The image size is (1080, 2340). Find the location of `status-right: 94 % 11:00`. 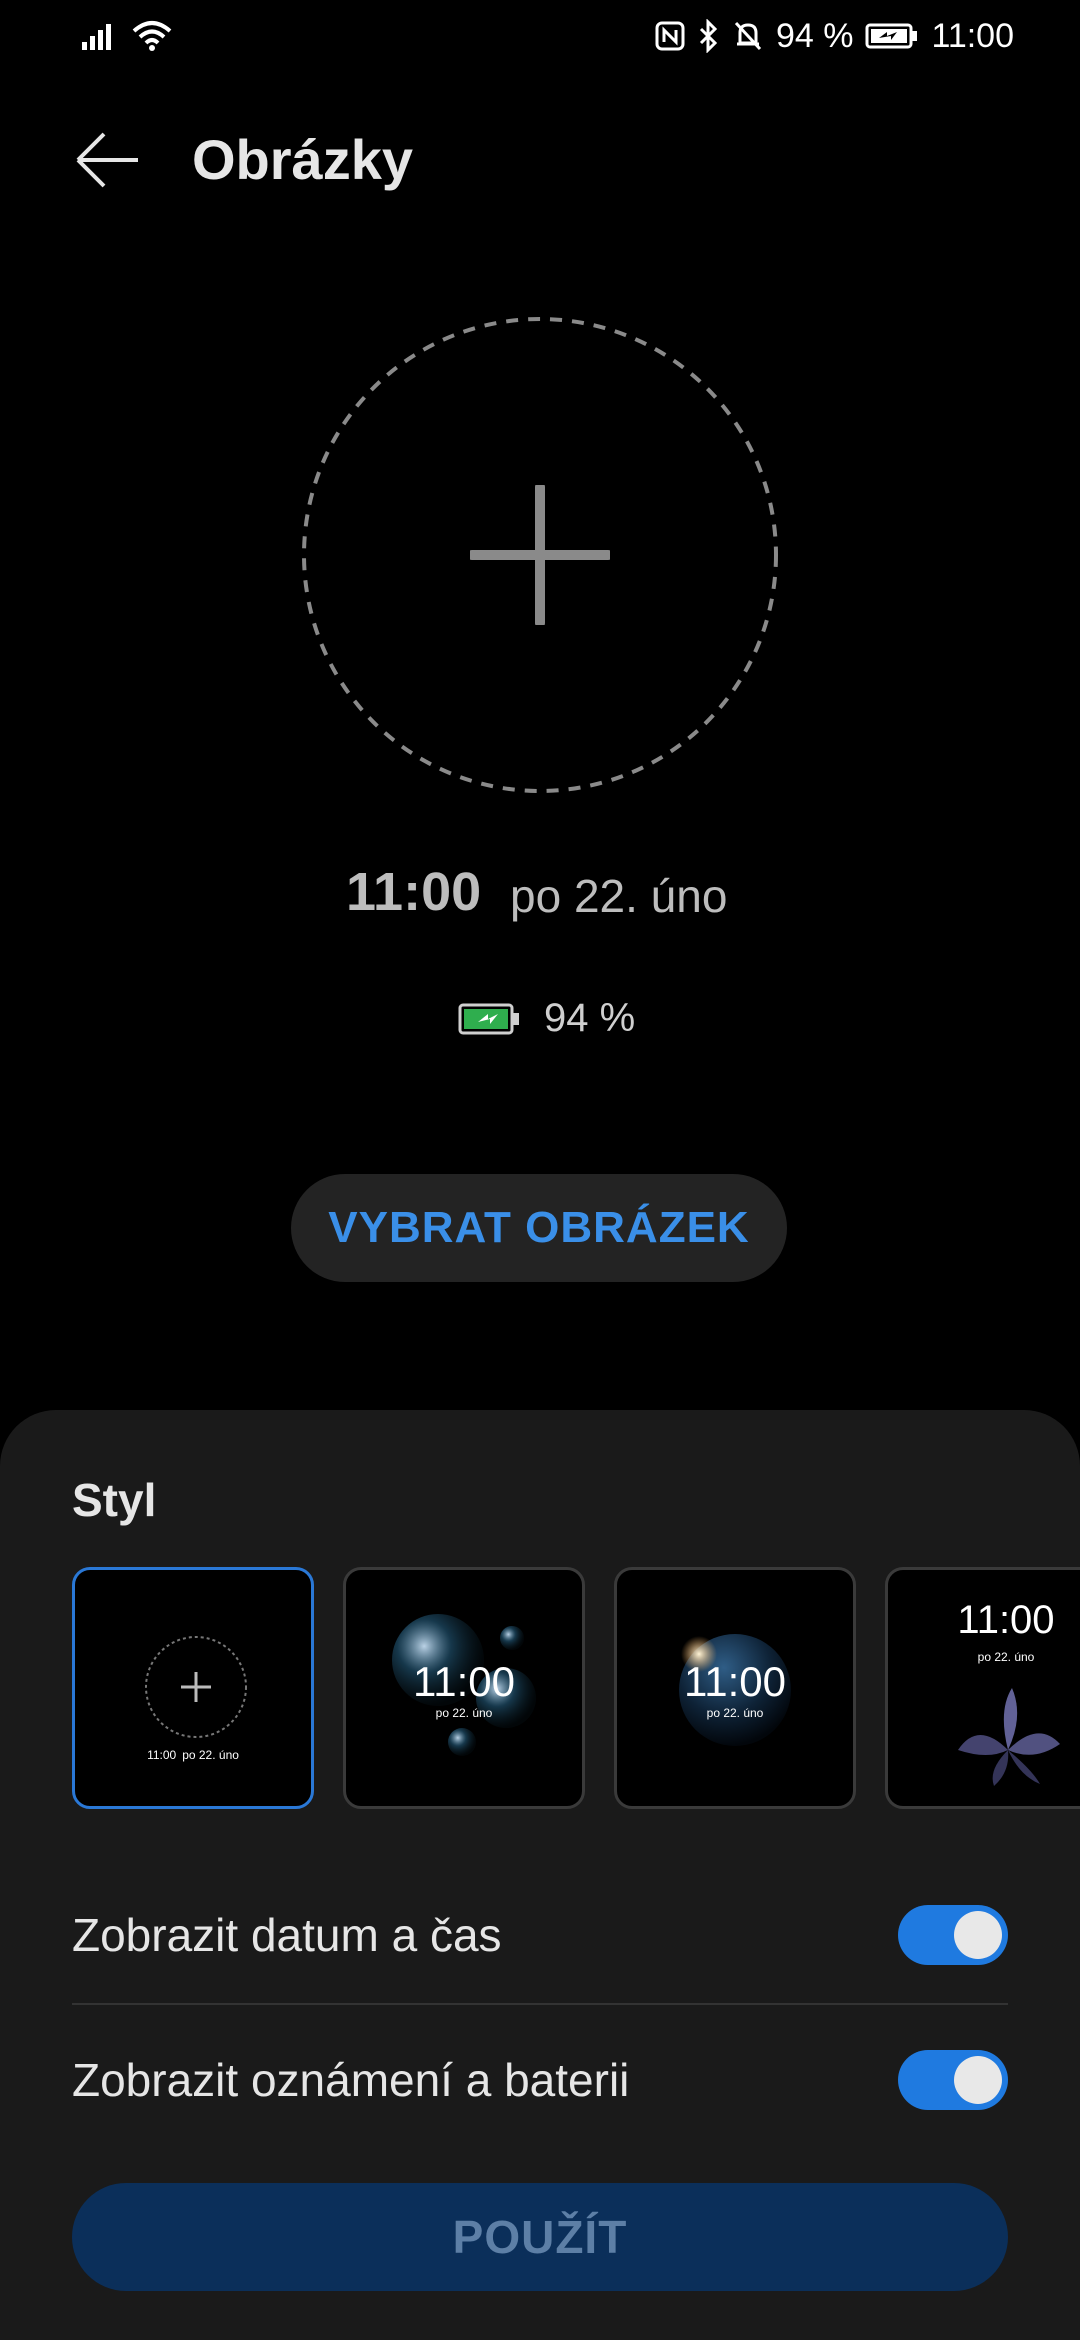

status-right: 94 % 11:00 is located at coordinates (834, 36).